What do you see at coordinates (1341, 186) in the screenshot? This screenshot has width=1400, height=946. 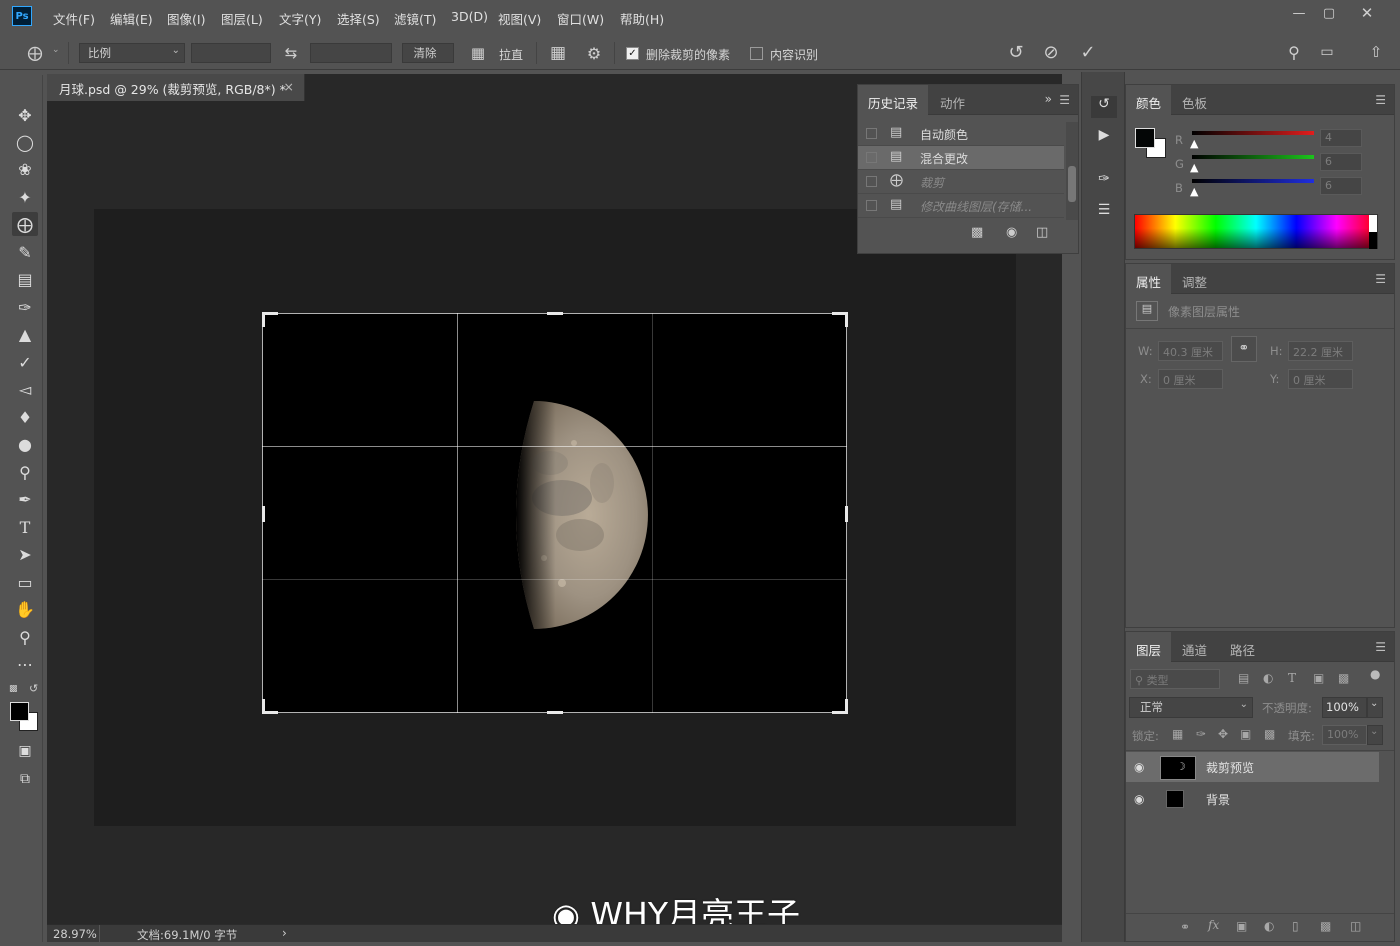 I see `channel-b-value: 6` at bounding box center [1341, 186].